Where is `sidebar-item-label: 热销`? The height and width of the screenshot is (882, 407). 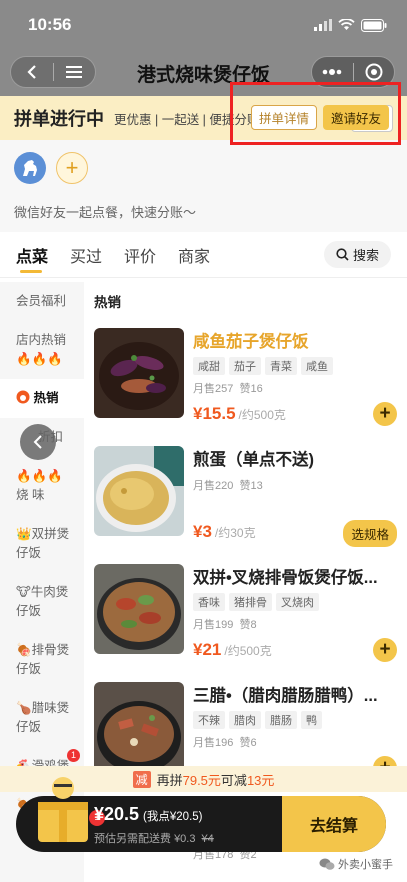 sidebar-item-label: 热销 is located at coordinates (46, 398).